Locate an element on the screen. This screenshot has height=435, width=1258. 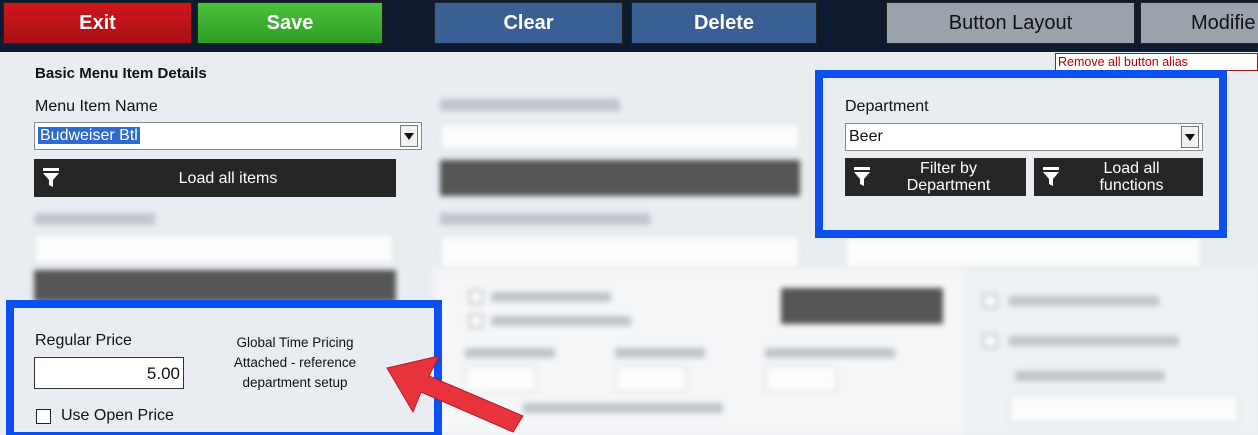
department-value: Beer is located at coordinates (866, 136).